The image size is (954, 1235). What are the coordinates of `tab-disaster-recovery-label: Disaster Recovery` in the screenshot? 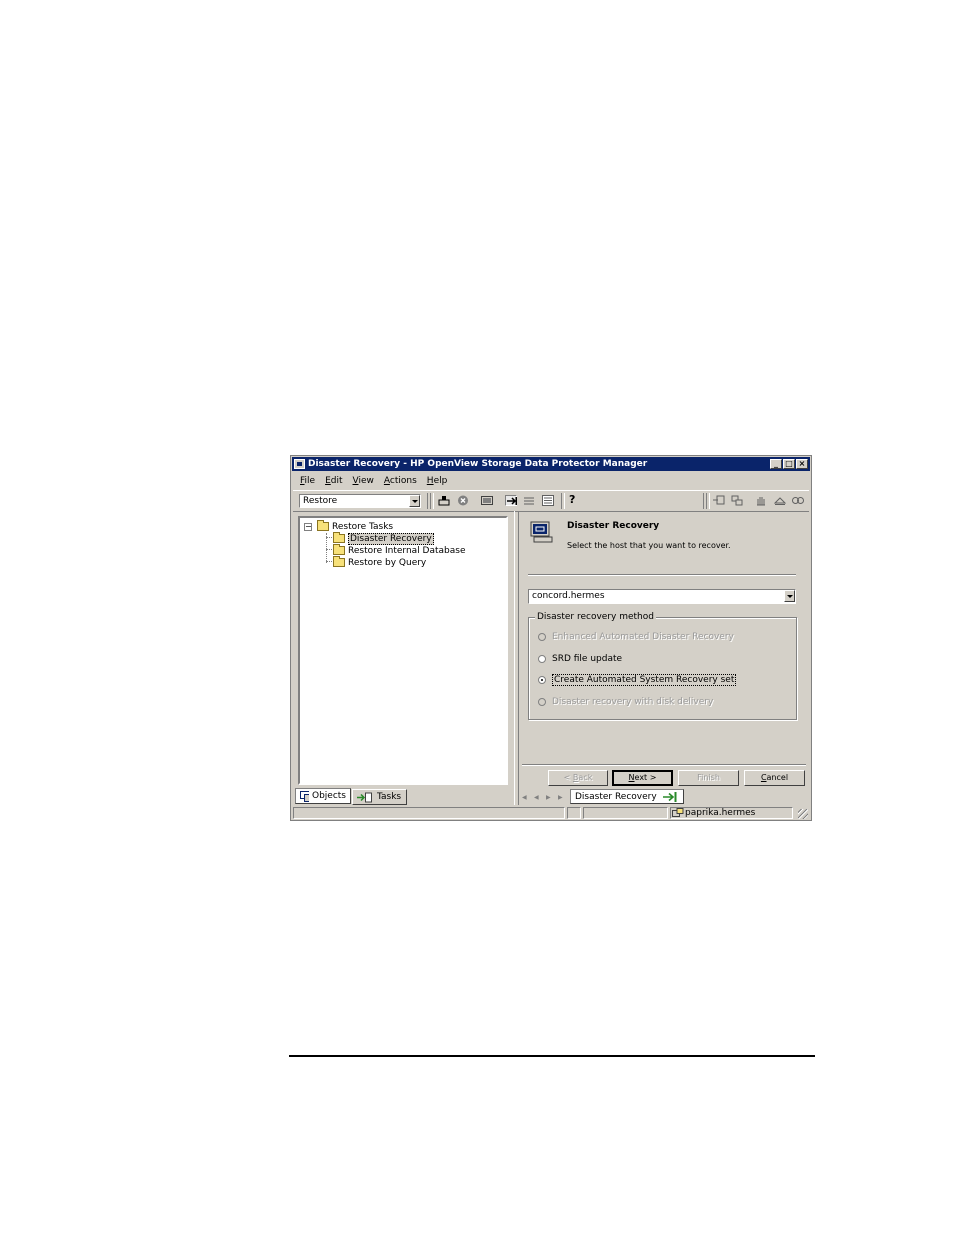 It's located at (616, 796).